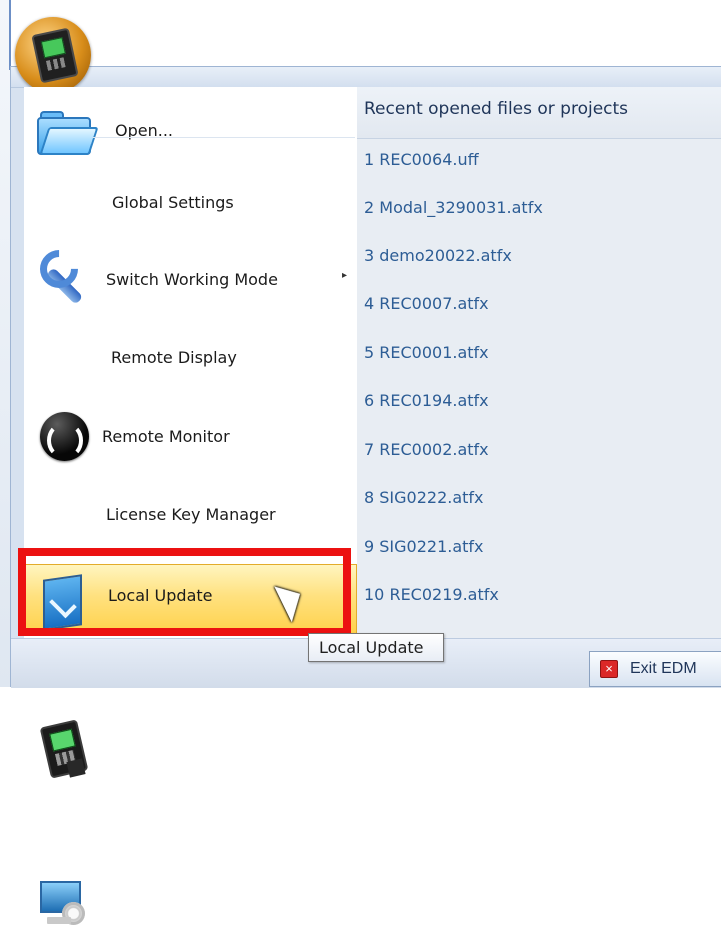  What do you see at coordinates (431, 594) in the screenshot?
I see `recent-file-link: 10 REC0219.atfx` at bounding box center [431, 594].